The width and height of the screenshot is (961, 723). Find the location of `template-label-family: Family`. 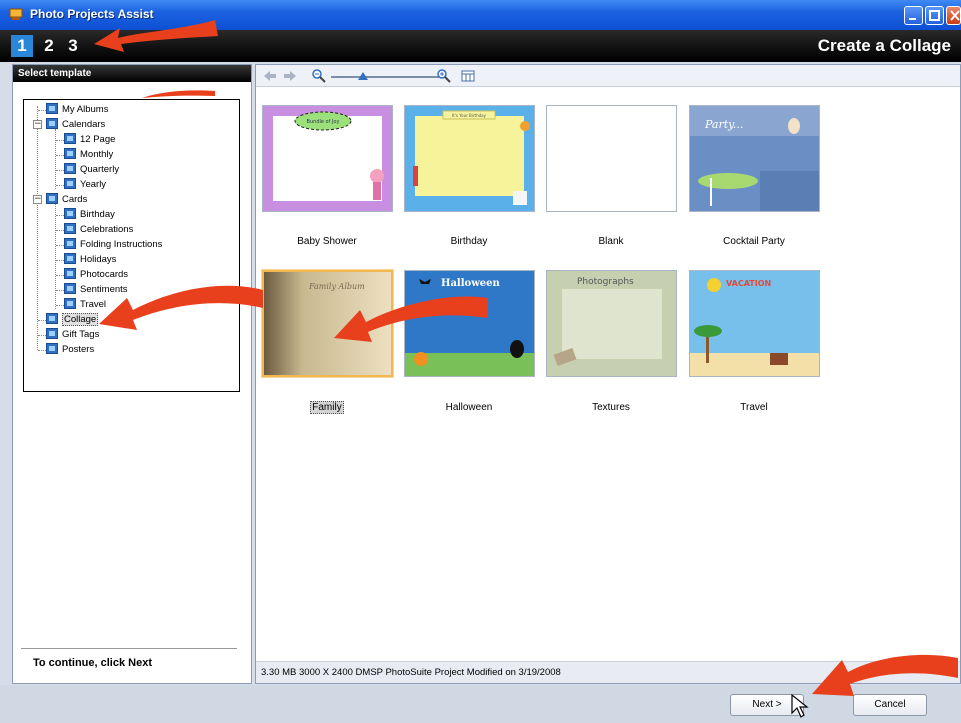

template-label-family: Family is located at coordinates (327, 407).